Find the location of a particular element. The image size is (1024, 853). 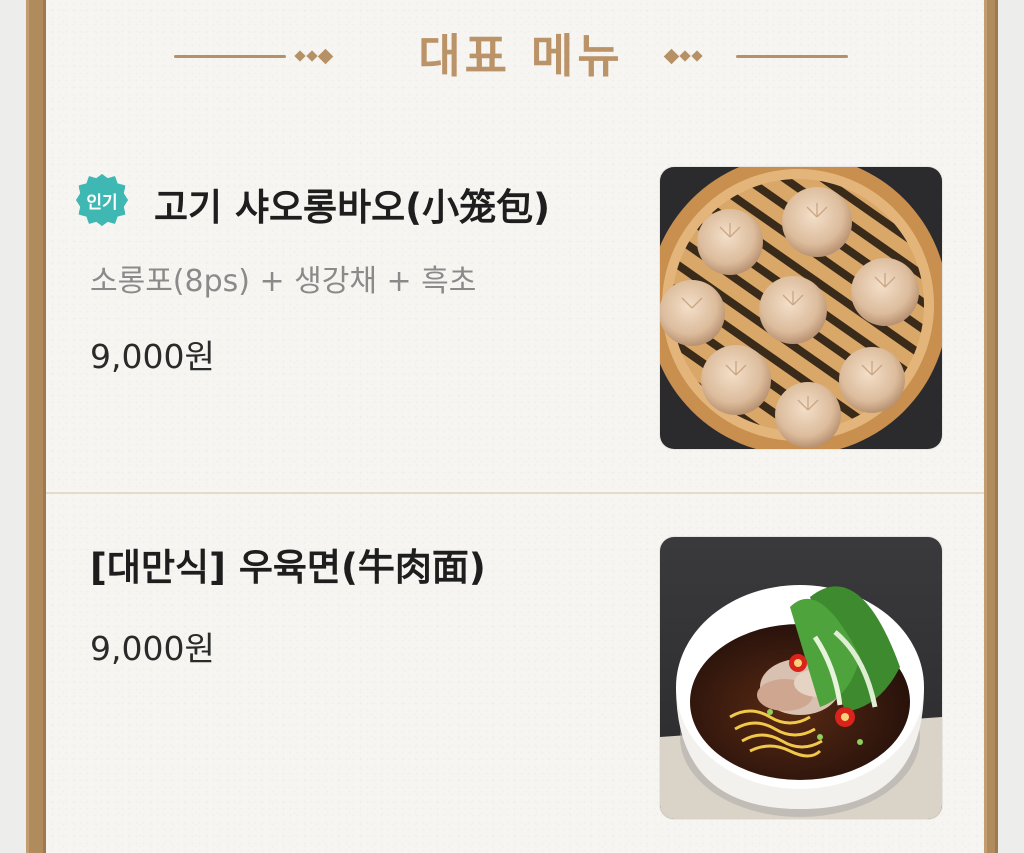

section-header: 대표 메뉴 is located at coordinates (515, 56).